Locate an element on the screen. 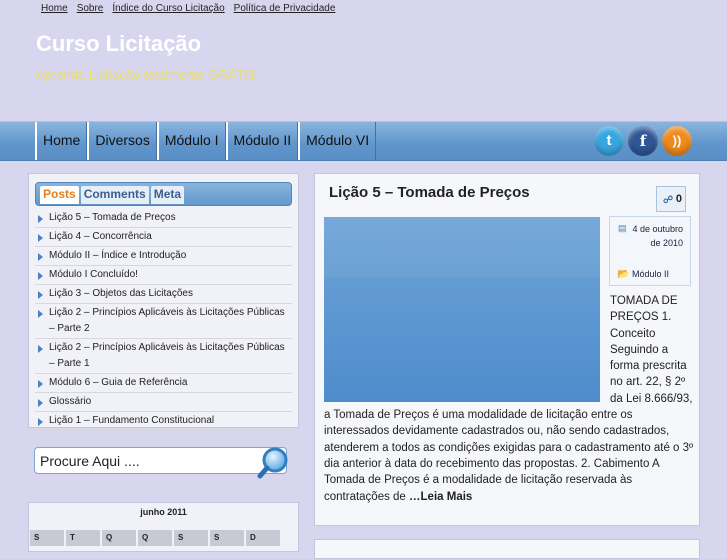  top-link-home: Home is located at coordinates (54, 8).